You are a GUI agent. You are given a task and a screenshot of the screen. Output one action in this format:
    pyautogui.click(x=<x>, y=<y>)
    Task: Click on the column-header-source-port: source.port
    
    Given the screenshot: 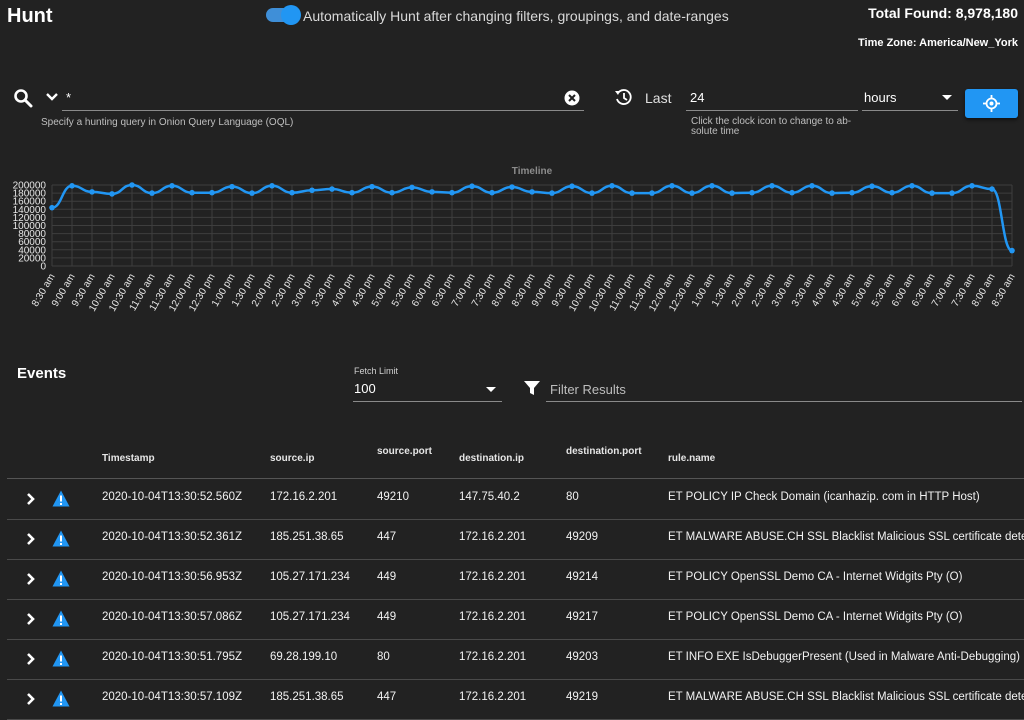 What is the action you would take?
    pyautogui.click(x=404, y=451)
    